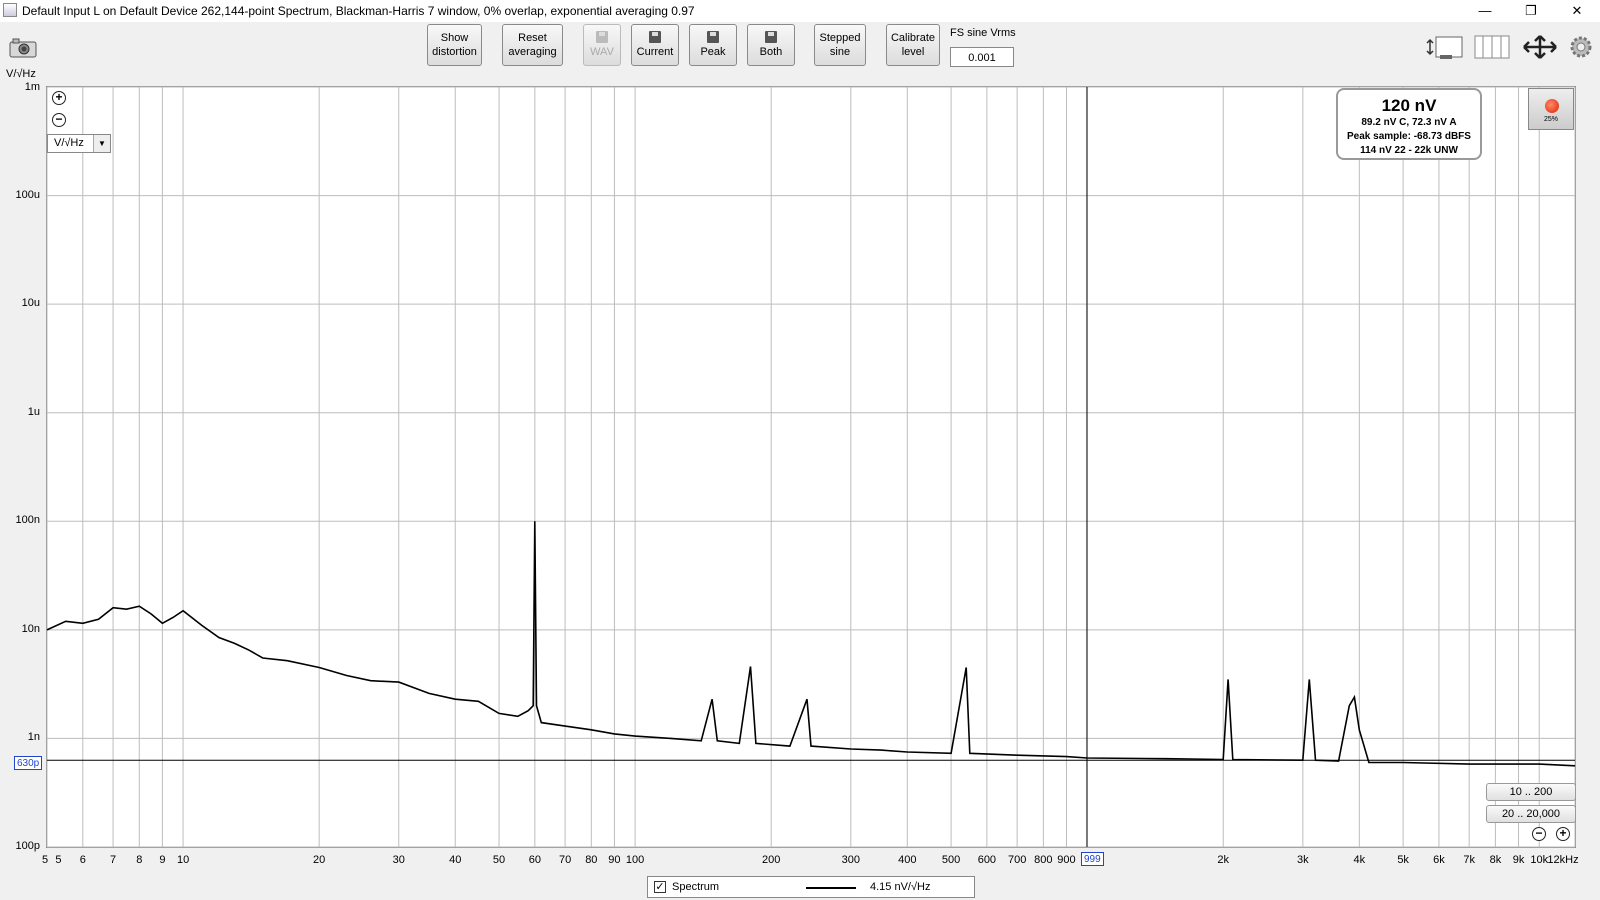  I want to click on x-zoom-out-icon: −, so click(1539, 834).